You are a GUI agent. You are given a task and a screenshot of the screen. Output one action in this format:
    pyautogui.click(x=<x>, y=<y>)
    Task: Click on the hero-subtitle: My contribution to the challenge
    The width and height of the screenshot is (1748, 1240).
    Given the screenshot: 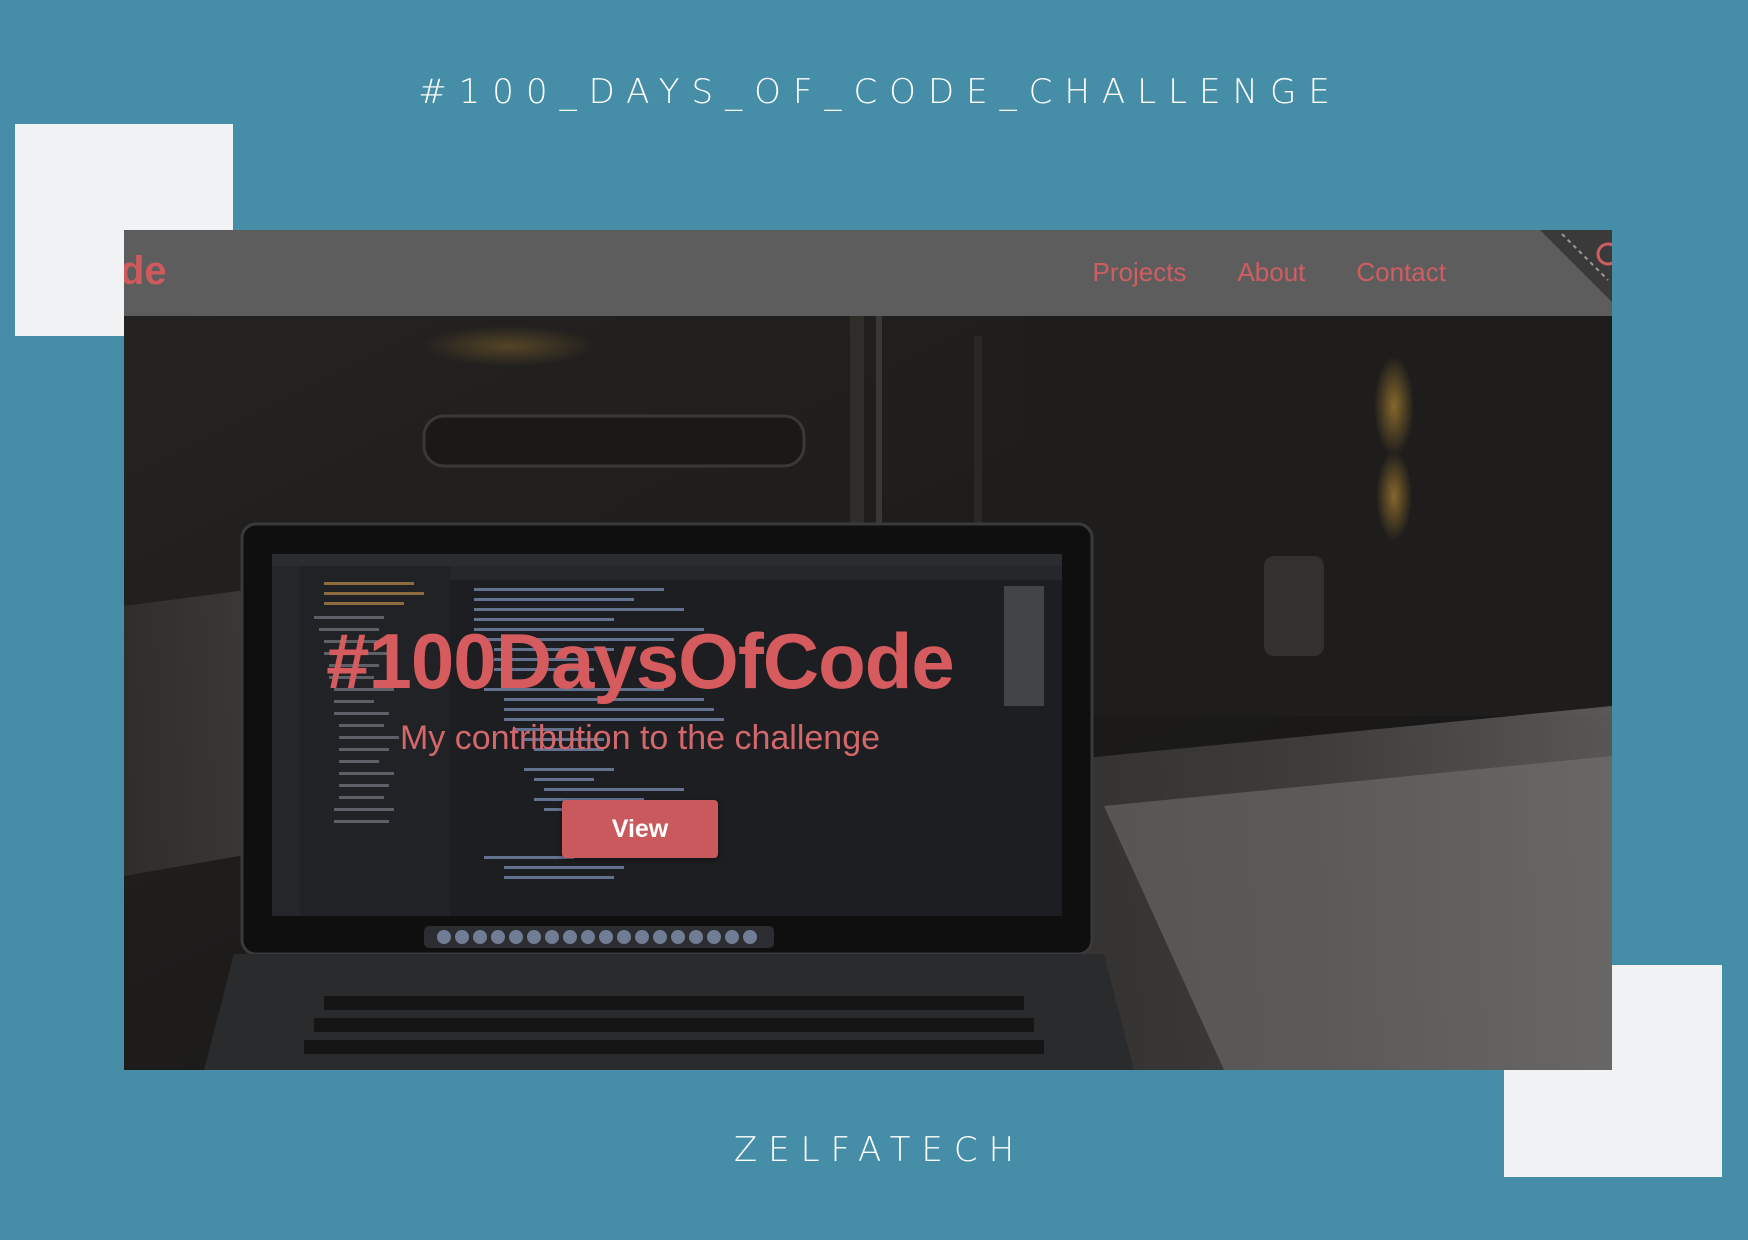 What is the action you would take?
    pyautogui.click(x=640, y=738)
    